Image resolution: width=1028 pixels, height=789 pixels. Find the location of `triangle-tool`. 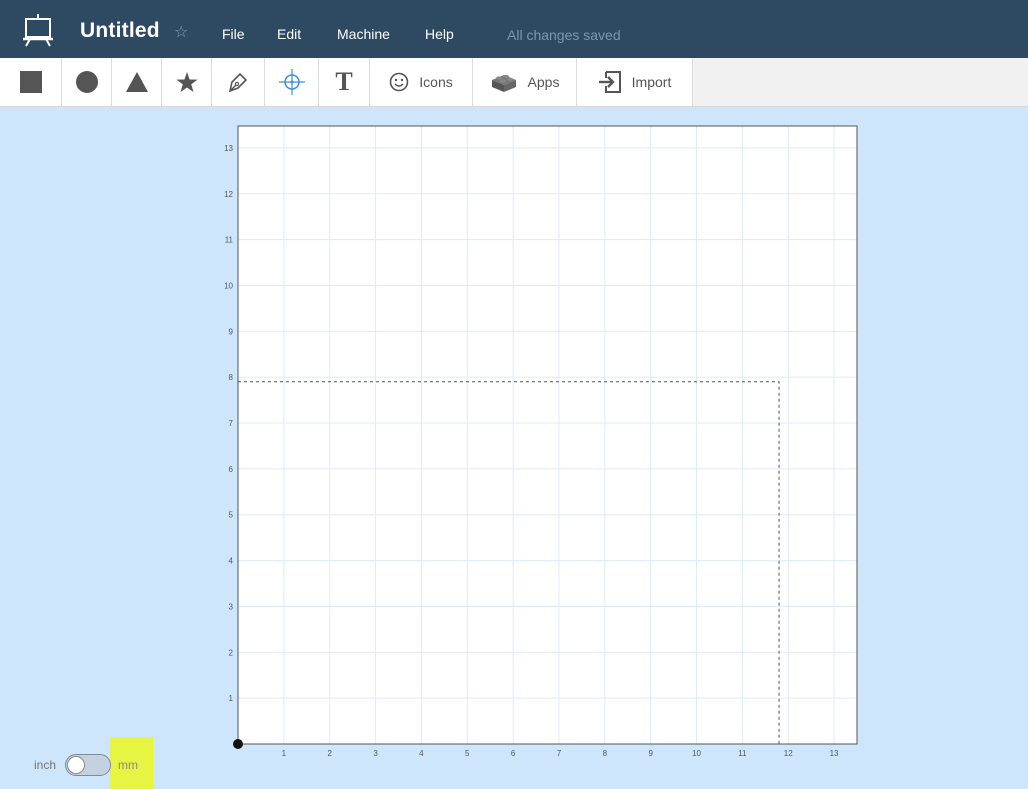

triangle-tool is located at coordinates (137, 82).